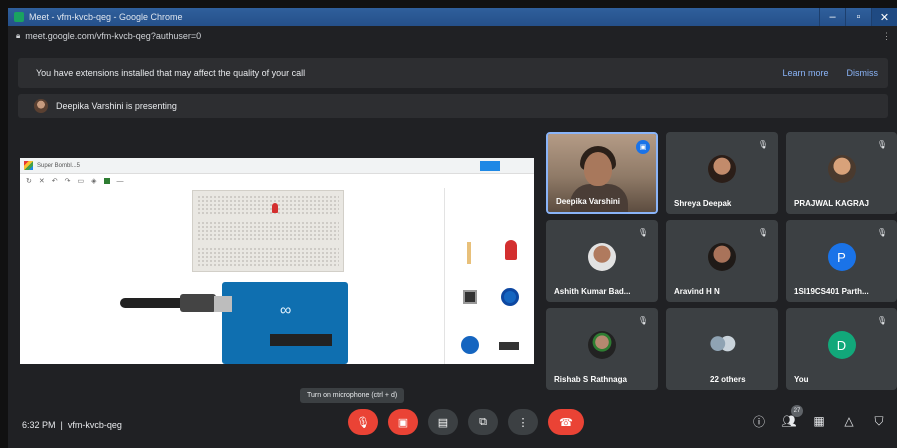  What do you see at coordinates (94, 181) in the screenshot?
I see `flip-icon: ◈` at bounding box center [94, 181].